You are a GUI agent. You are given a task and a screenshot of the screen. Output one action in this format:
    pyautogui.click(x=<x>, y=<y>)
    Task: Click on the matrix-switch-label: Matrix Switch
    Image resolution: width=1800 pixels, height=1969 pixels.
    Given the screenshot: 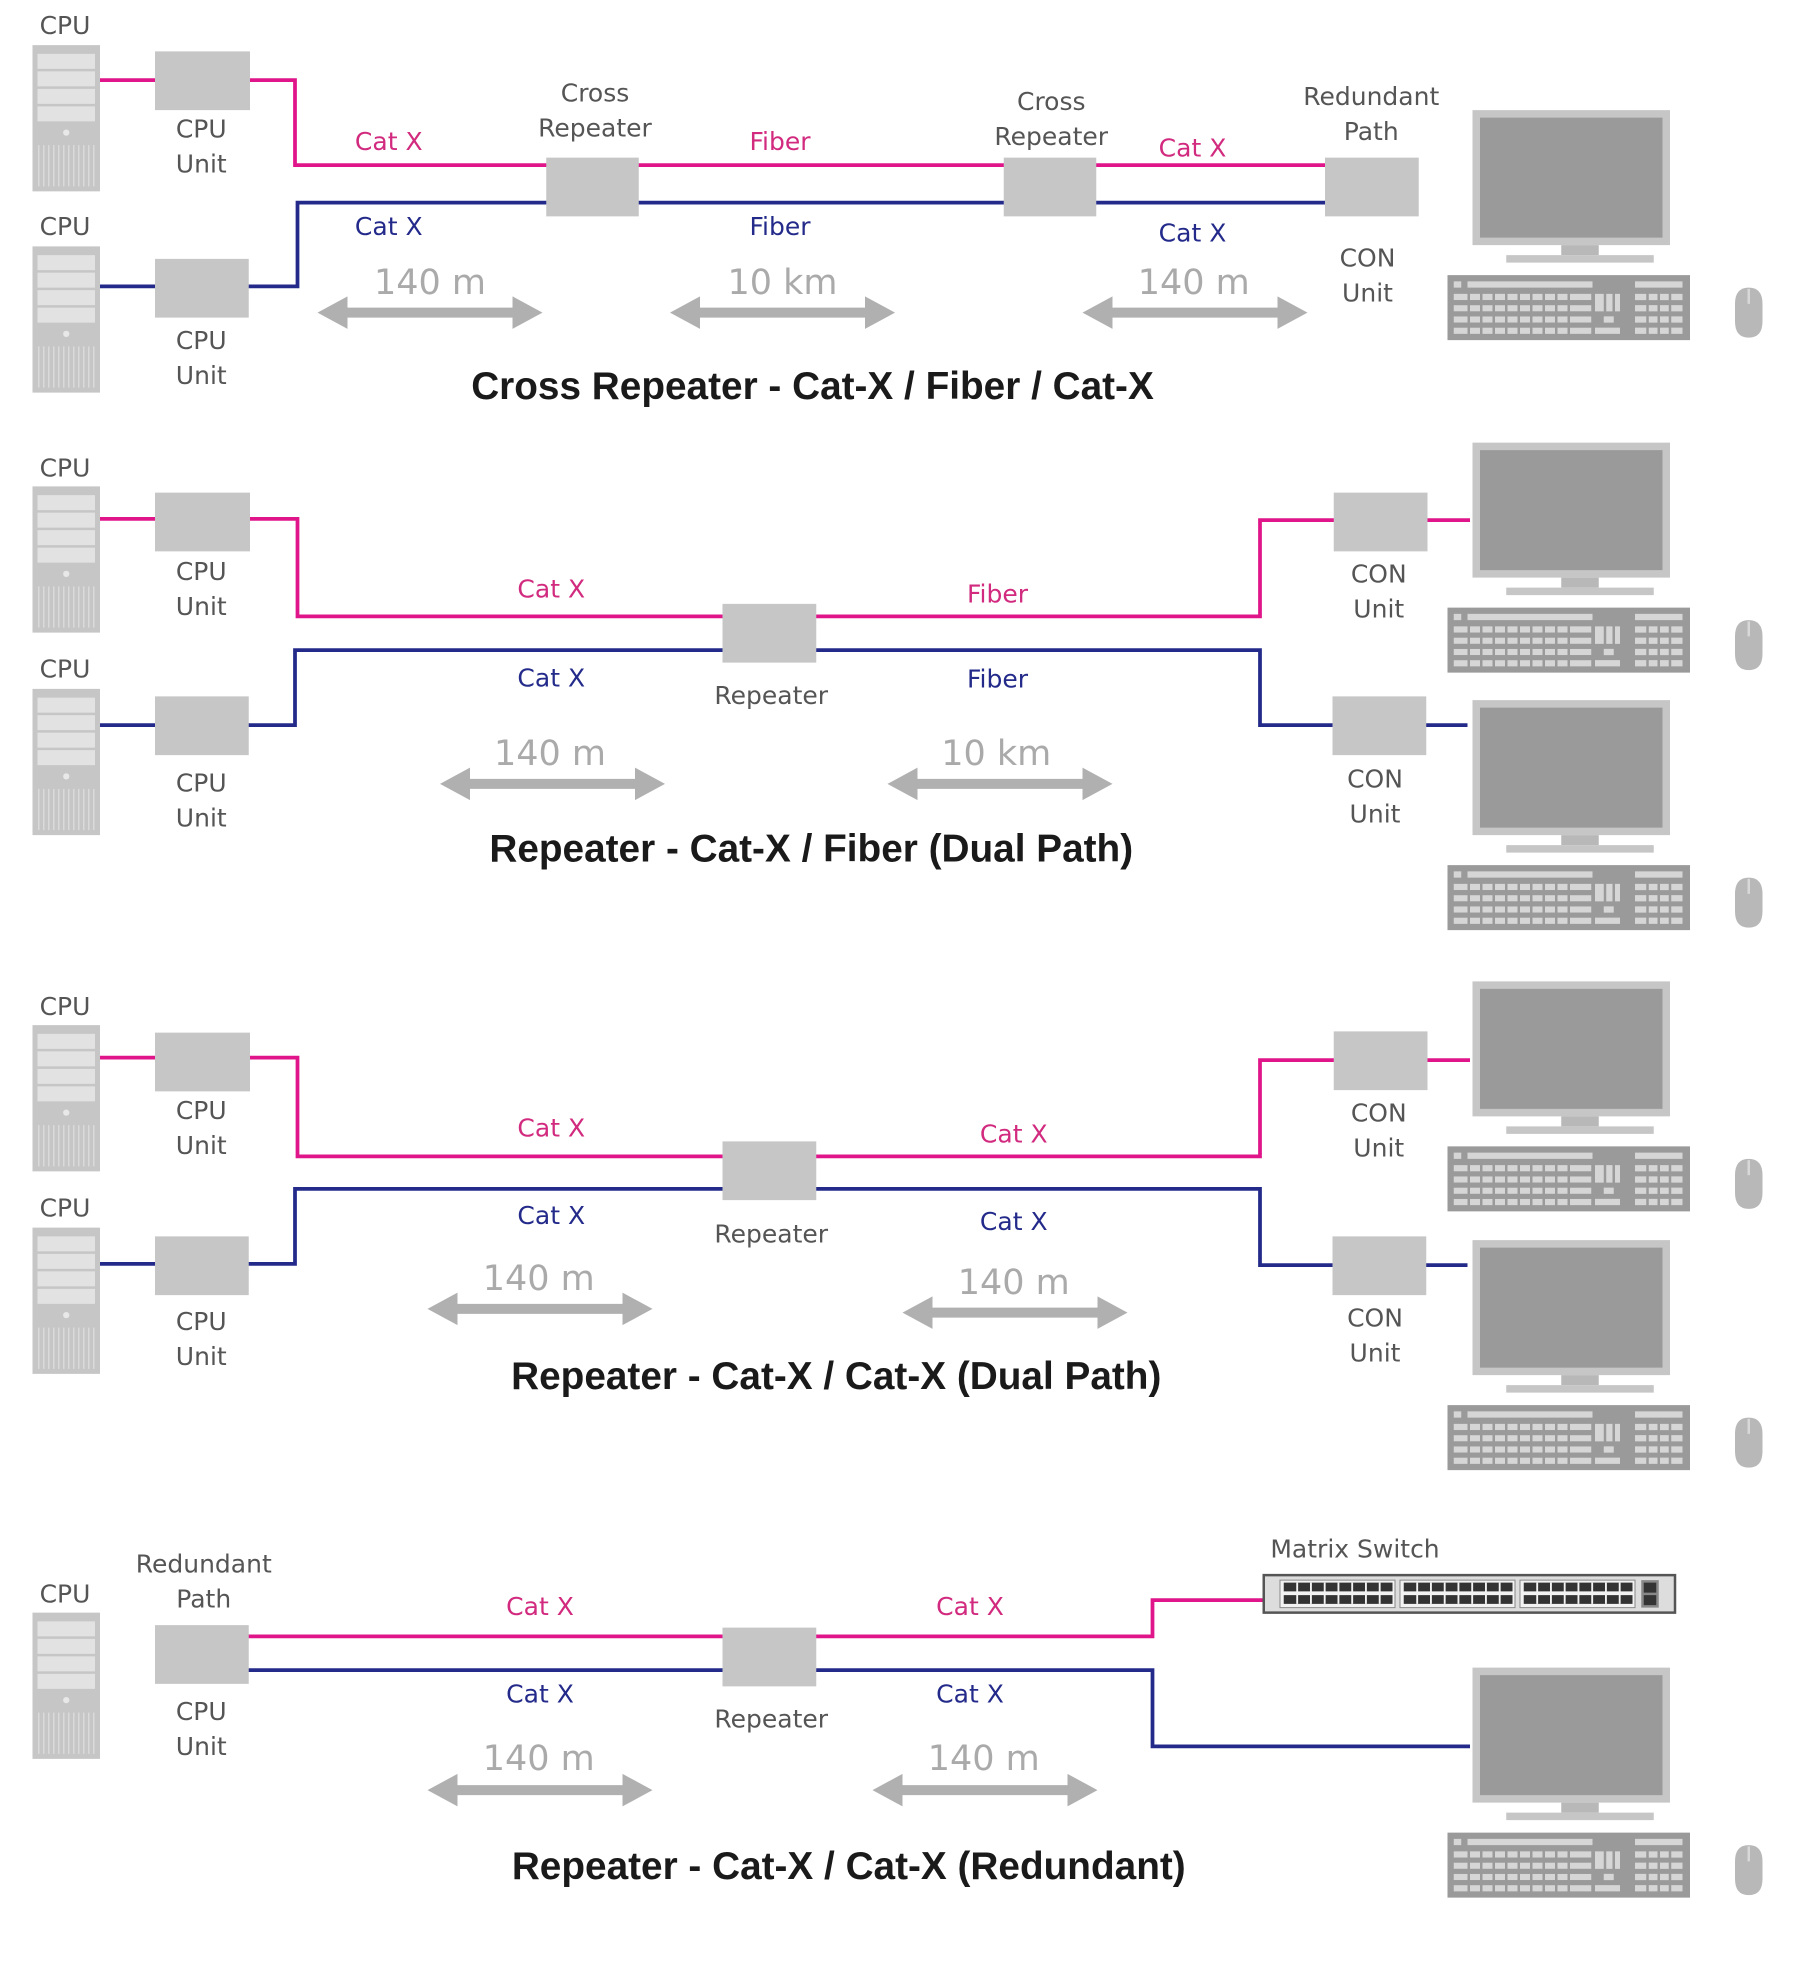 What is the action you would take?
    pyautogui.click(x=1354, y=1549)
    